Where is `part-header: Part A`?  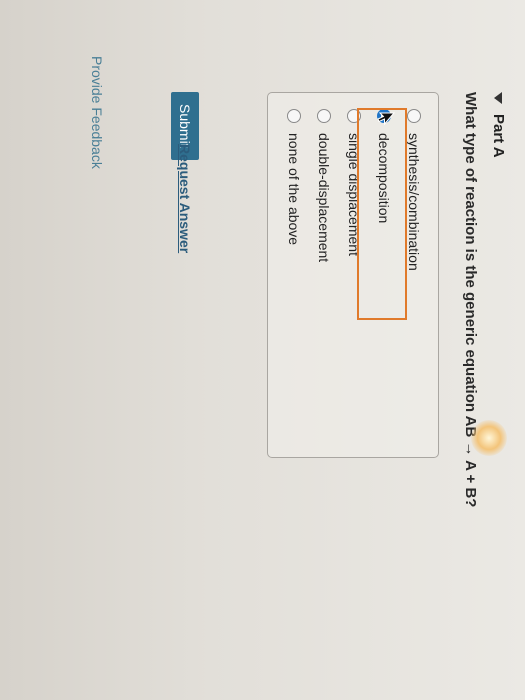
part-header: Part A is located at coordinates (498, 125).